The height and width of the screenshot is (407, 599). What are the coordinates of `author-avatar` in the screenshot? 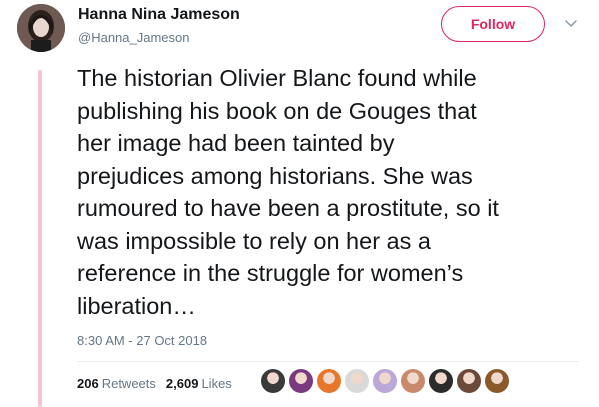 It's located at (41, 28).